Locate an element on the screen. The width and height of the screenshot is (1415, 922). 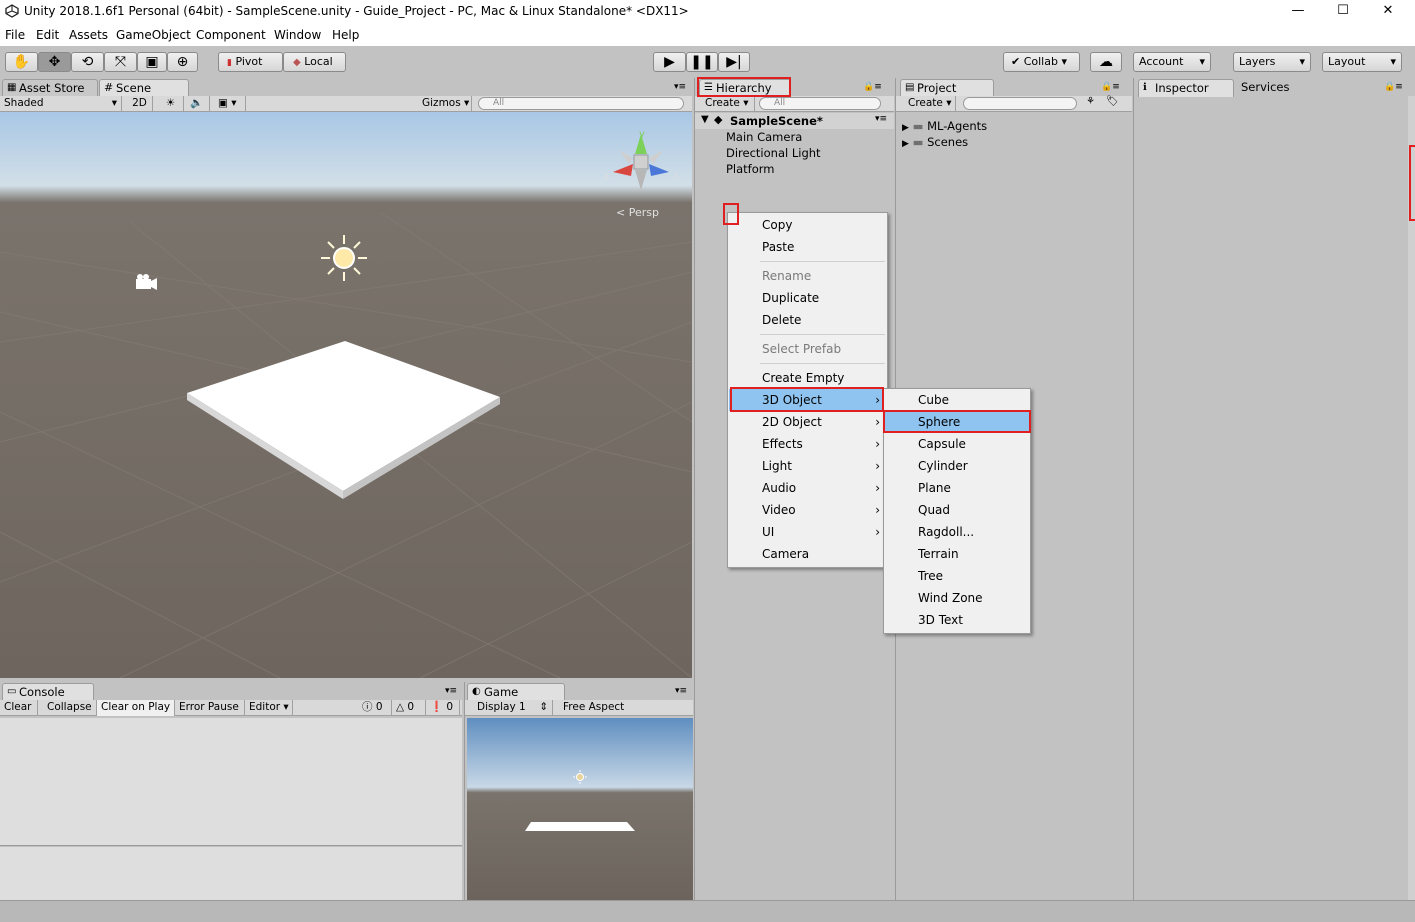
collab-button: ✔ Collab ▾ is located at coordinates (1041, 62).